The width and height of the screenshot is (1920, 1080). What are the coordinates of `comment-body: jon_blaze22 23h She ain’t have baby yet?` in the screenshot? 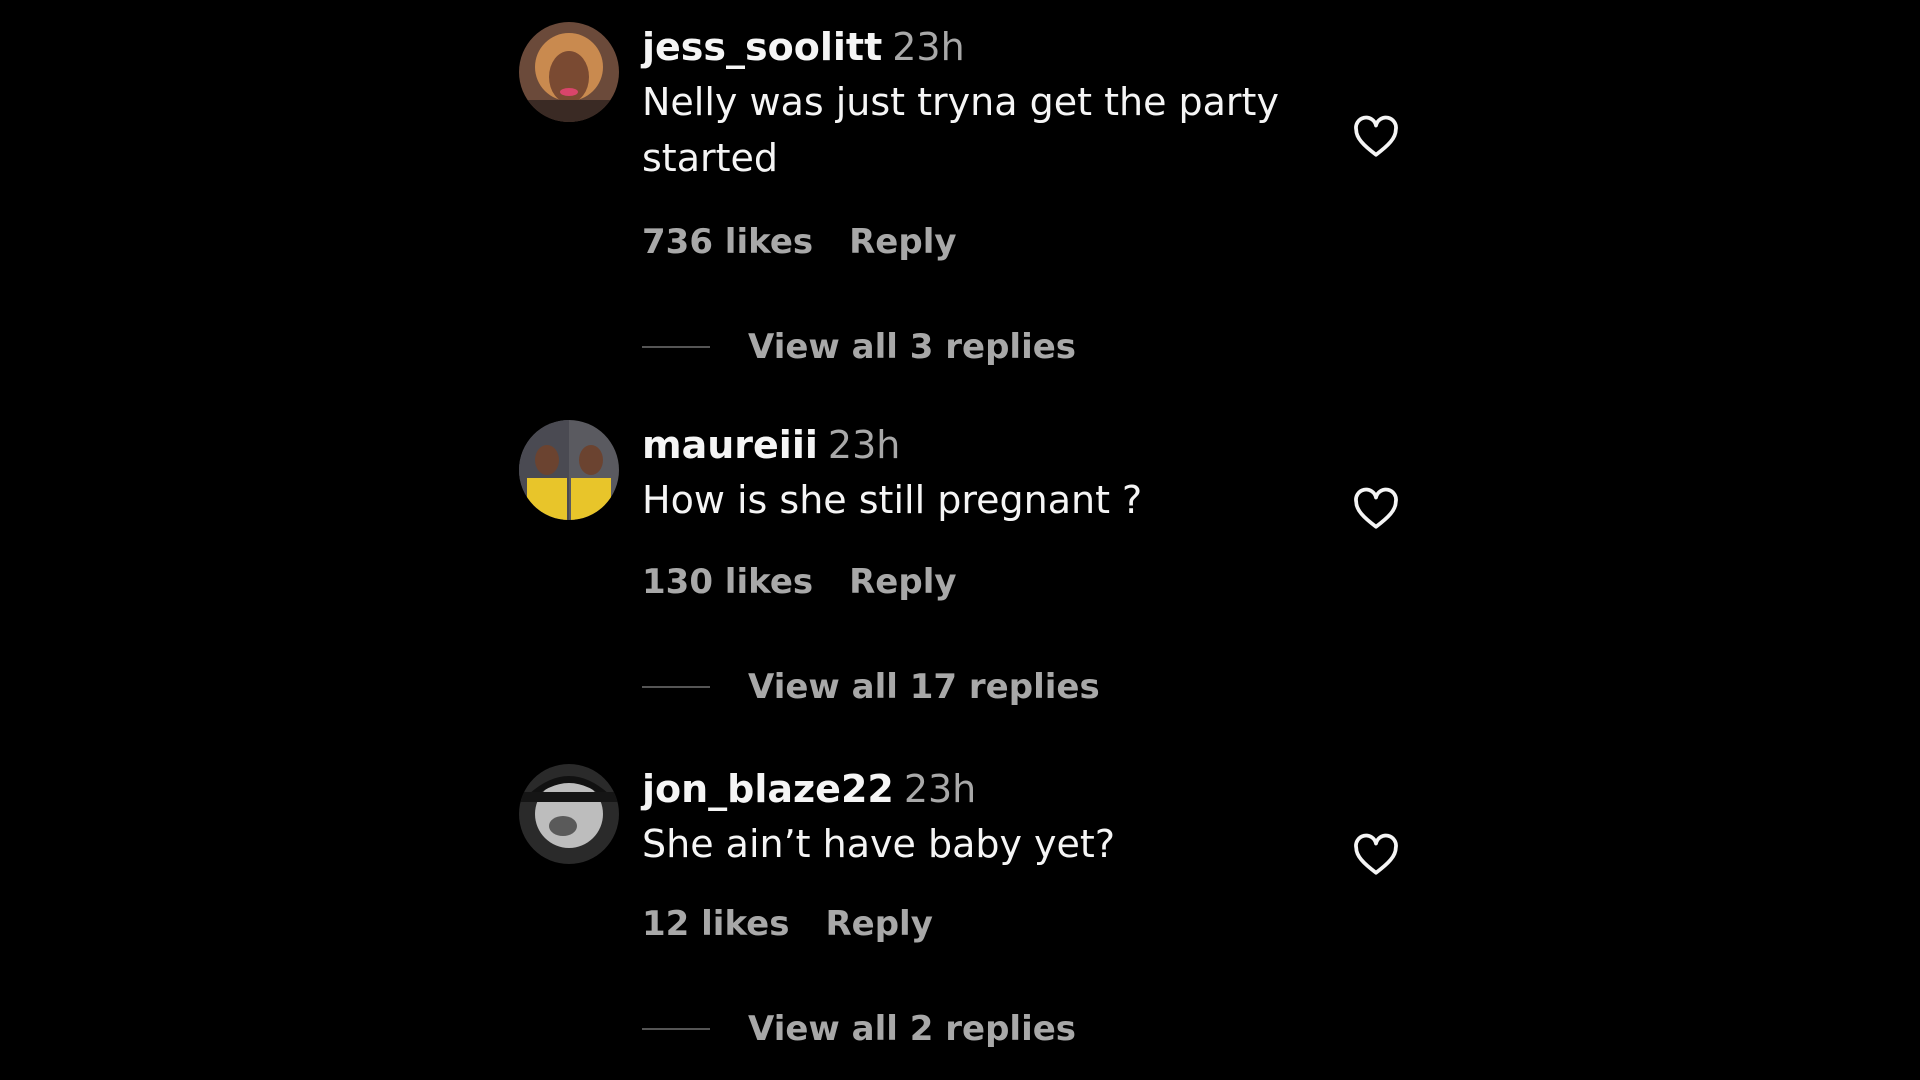 It's located at (972, 818).